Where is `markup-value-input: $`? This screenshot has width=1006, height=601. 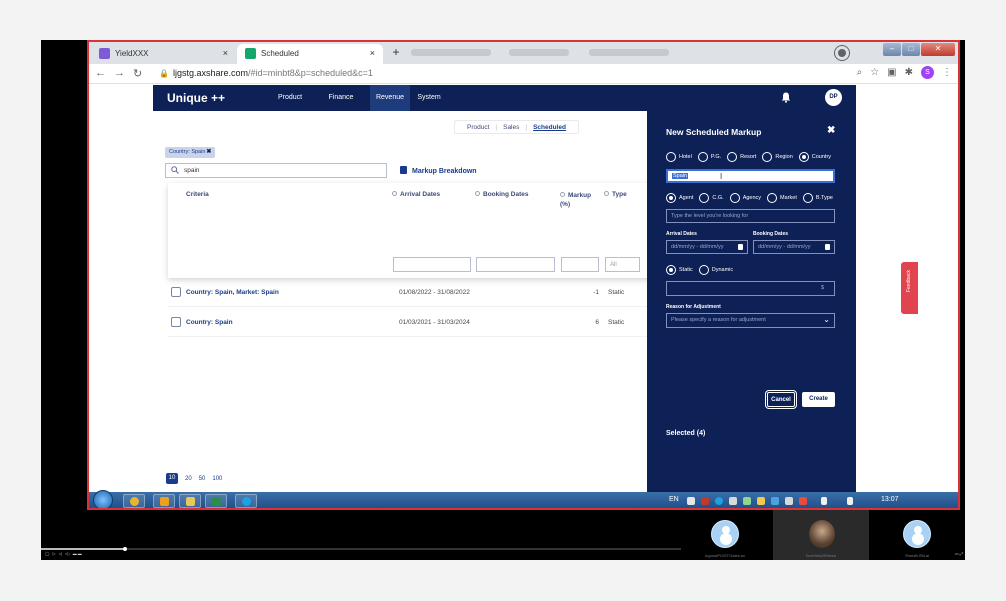
markup-value-input: $ is located at coordinates (750, 288).